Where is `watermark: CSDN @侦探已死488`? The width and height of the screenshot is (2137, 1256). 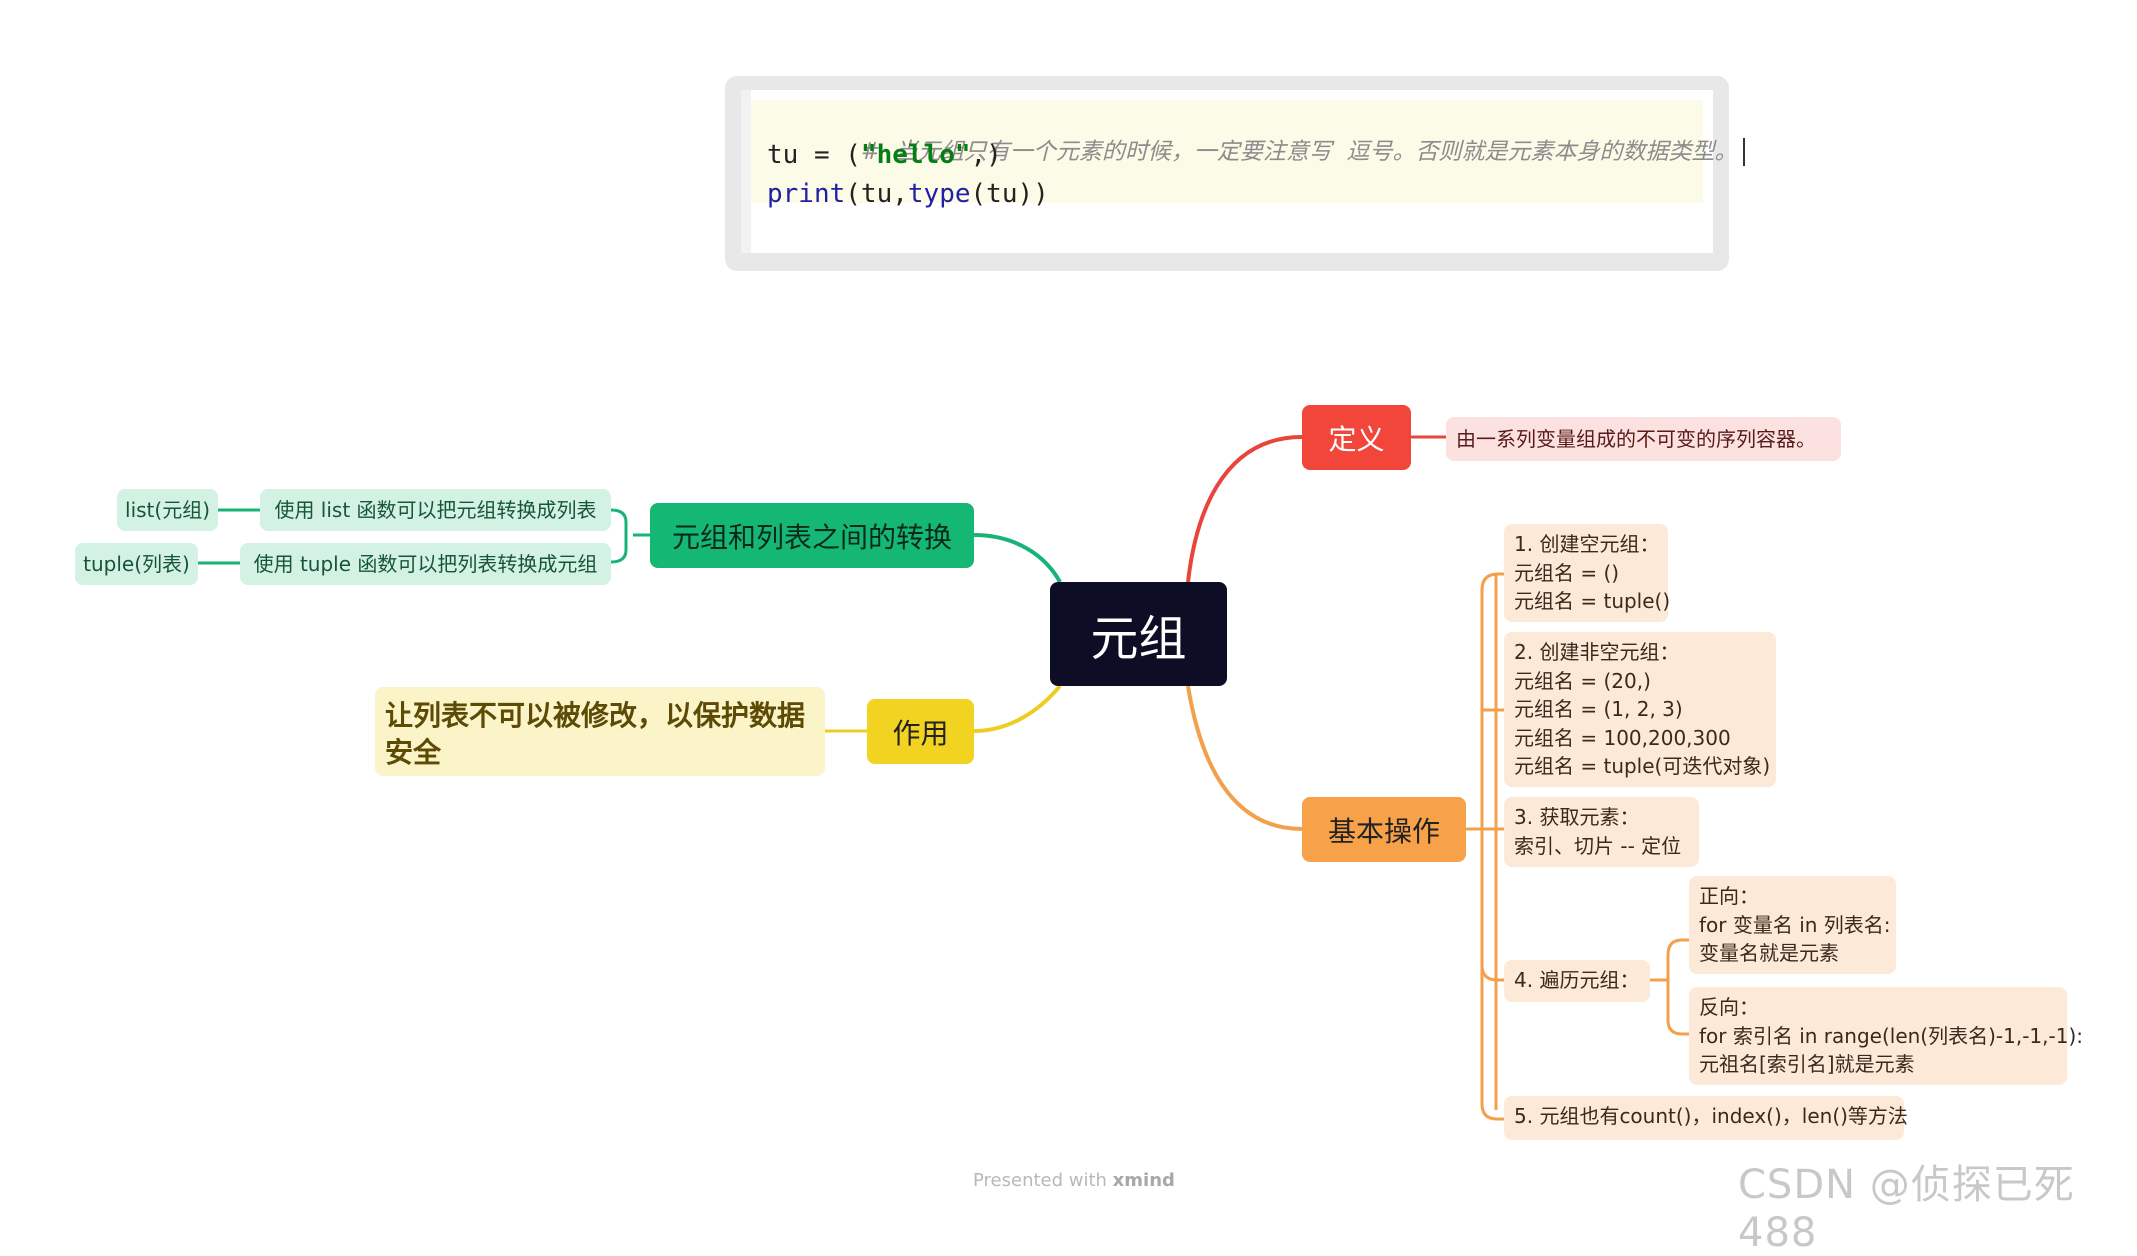
watermark: CSDN @侦探已死488 is located at coordinates (1906, 1209).